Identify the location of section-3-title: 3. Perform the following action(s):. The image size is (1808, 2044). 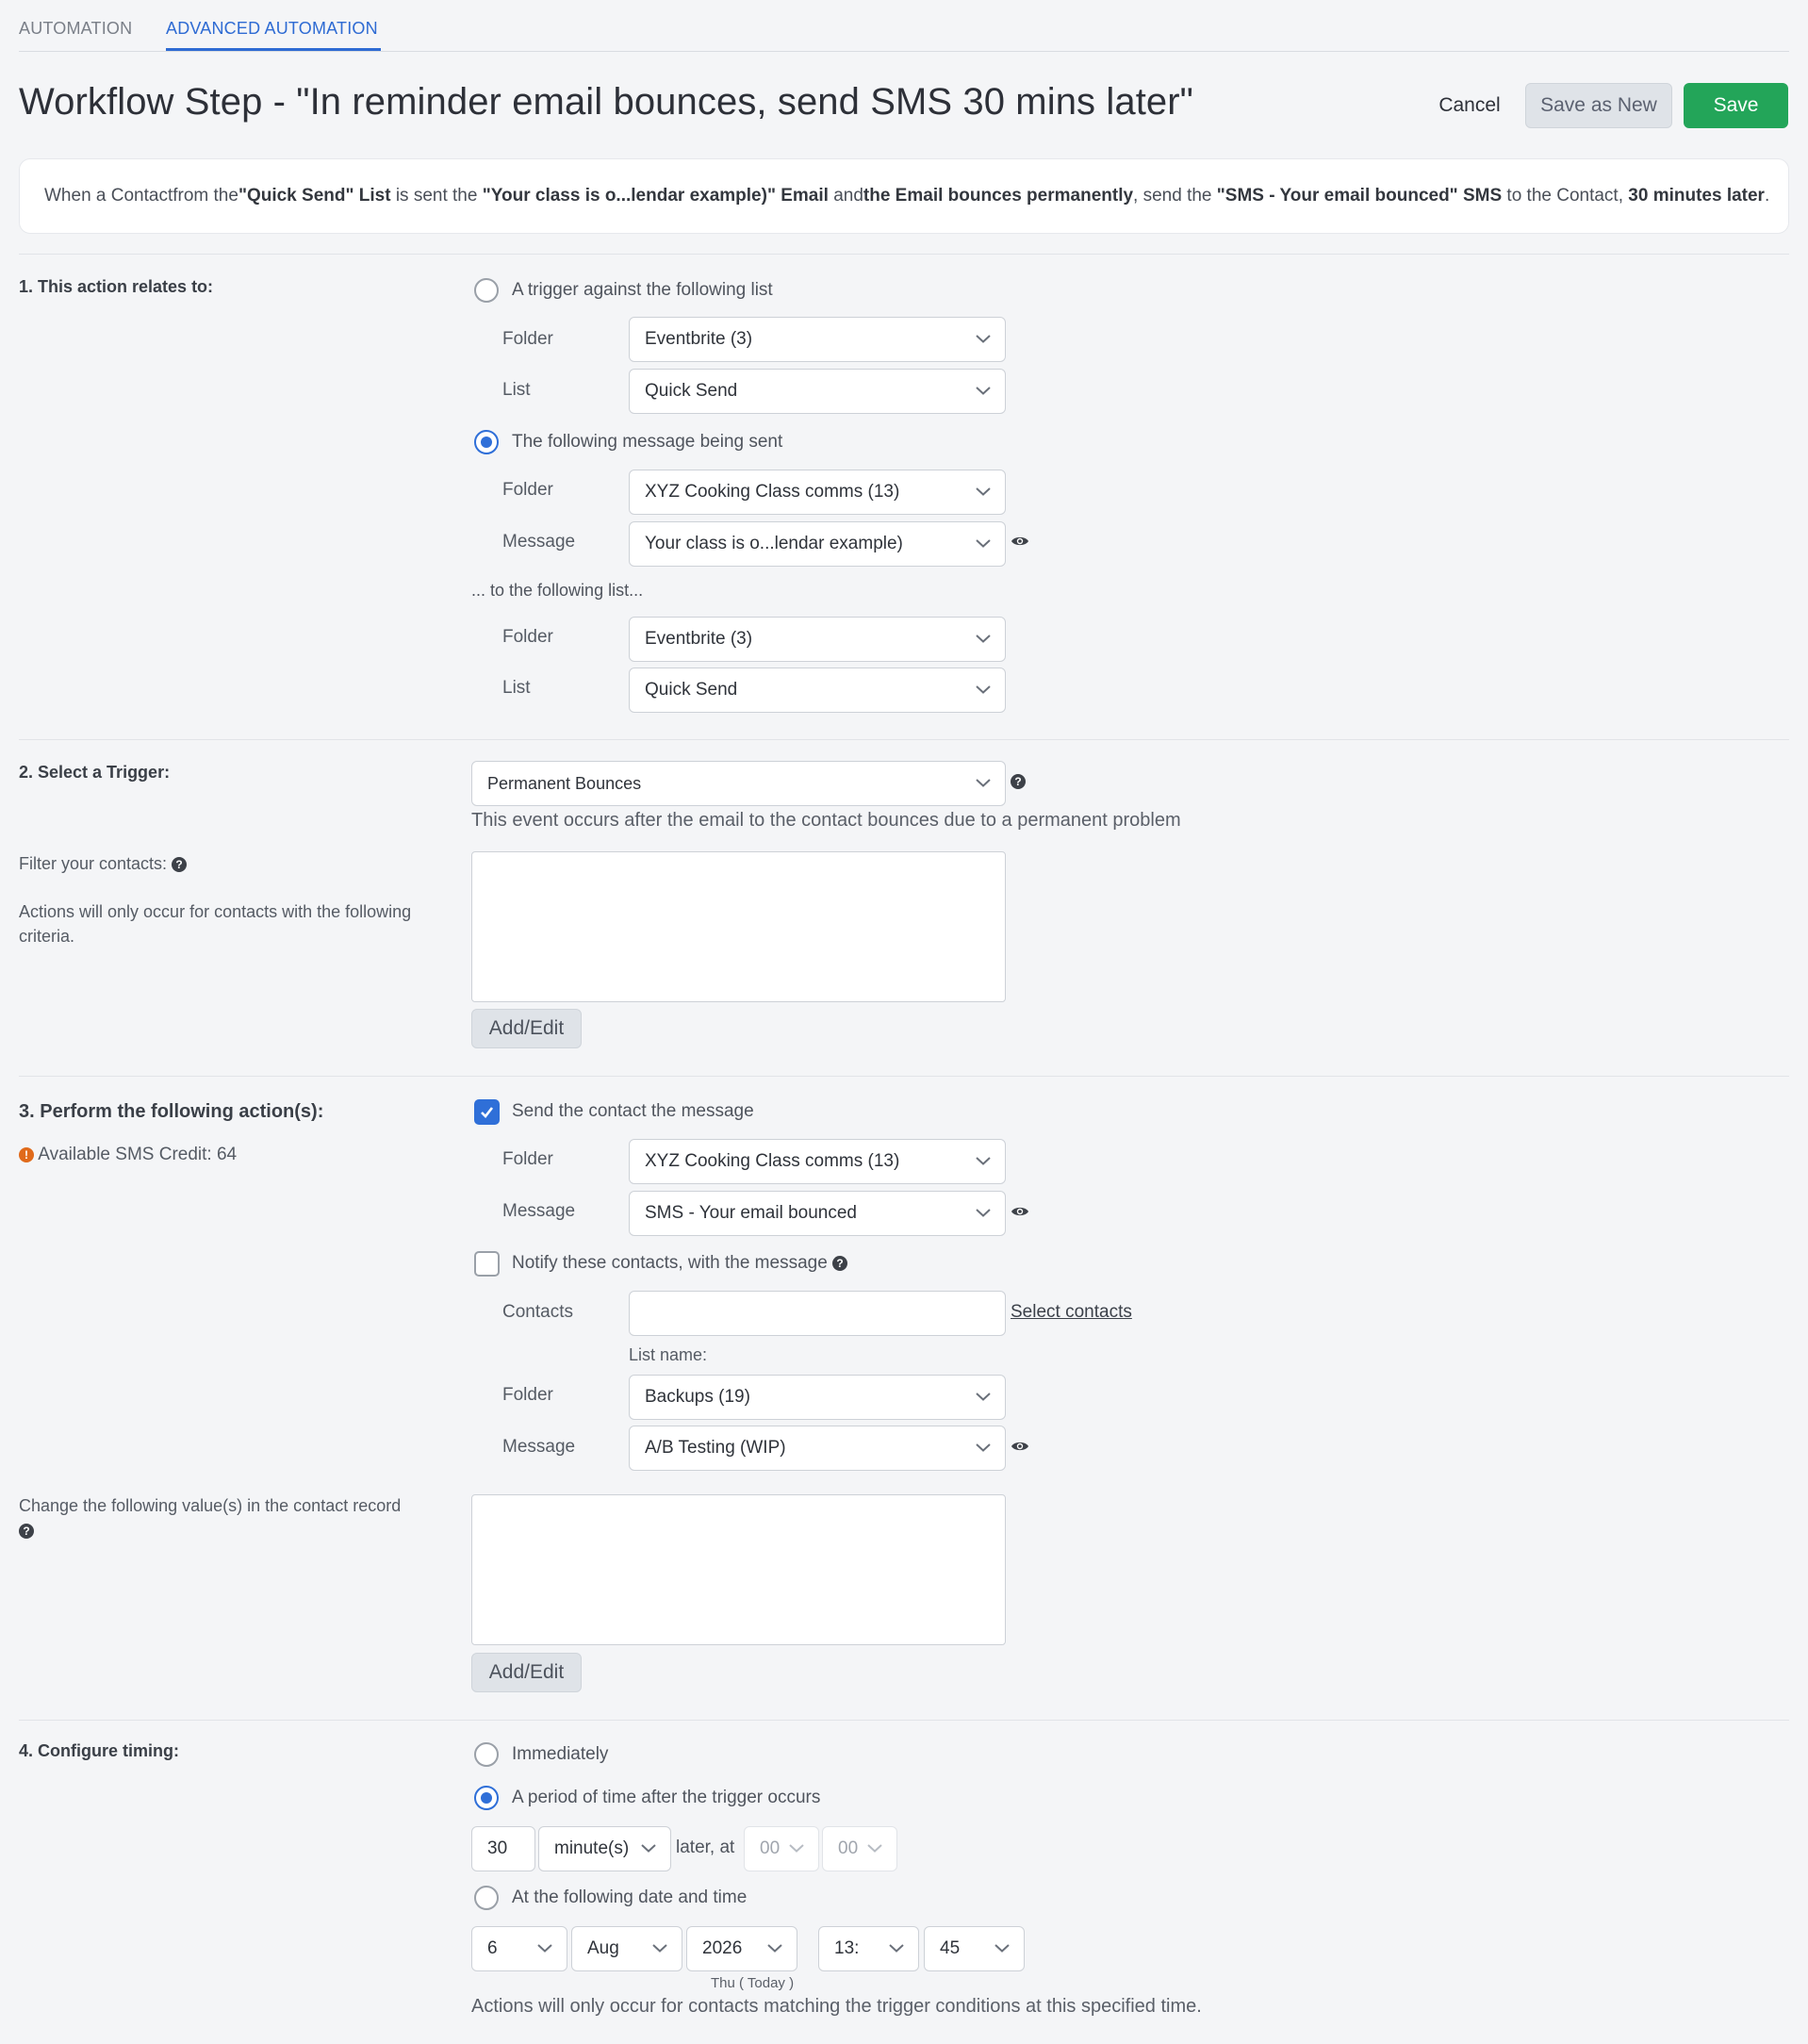
(171, 1111).